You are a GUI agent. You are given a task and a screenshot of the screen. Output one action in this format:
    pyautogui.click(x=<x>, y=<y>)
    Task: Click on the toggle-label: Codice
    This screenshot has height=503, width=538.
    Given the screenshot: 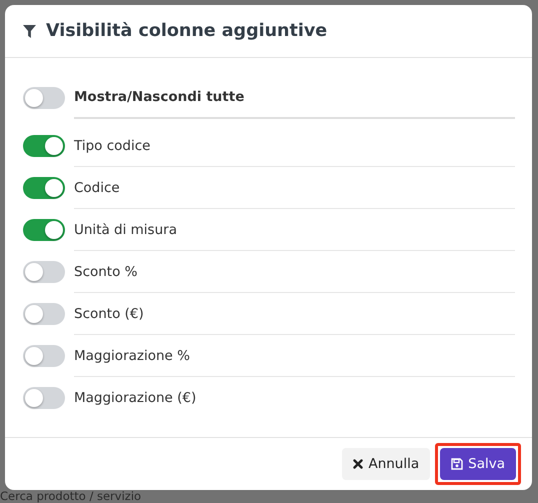 What is the action you would take?
    pyautogui.click(x=97, y=188)
    